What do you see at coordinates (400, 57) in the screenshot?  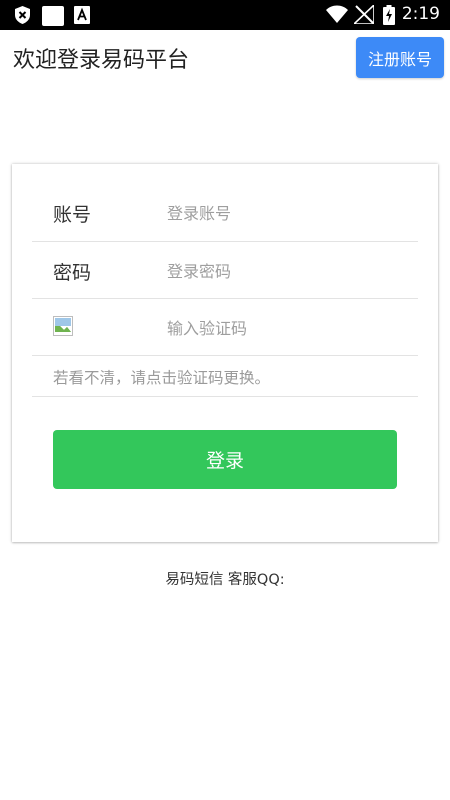 I see `register-button: 注册账号` at bounding box center [400, 57].